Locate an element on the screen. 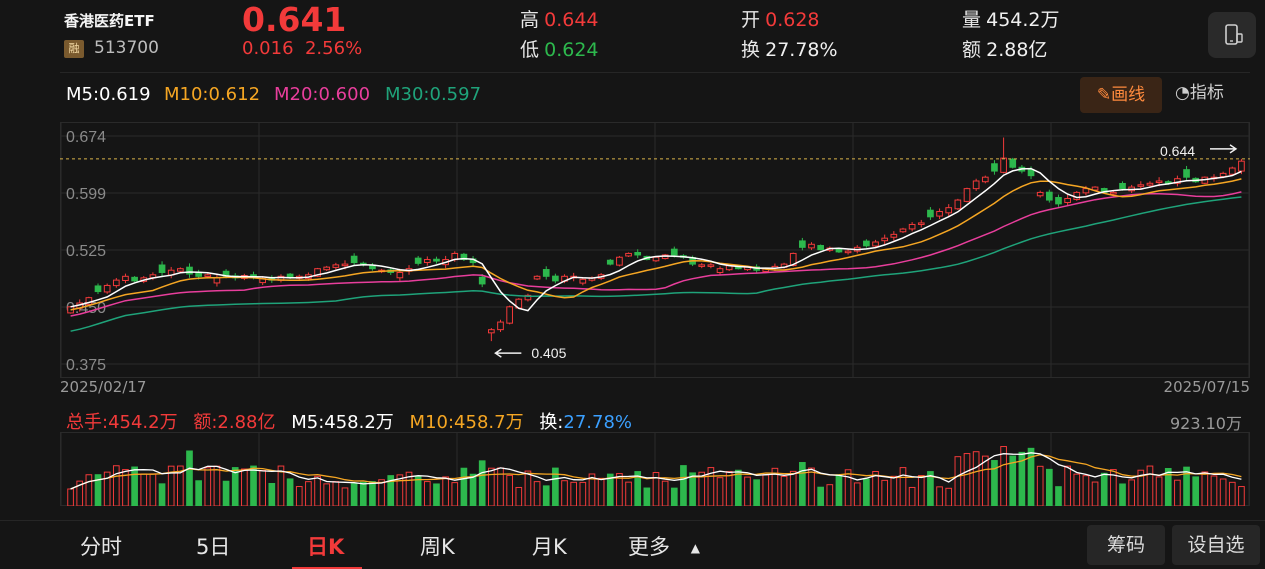  y-tick-label: 0.599 is located at coordinates (86, 194).